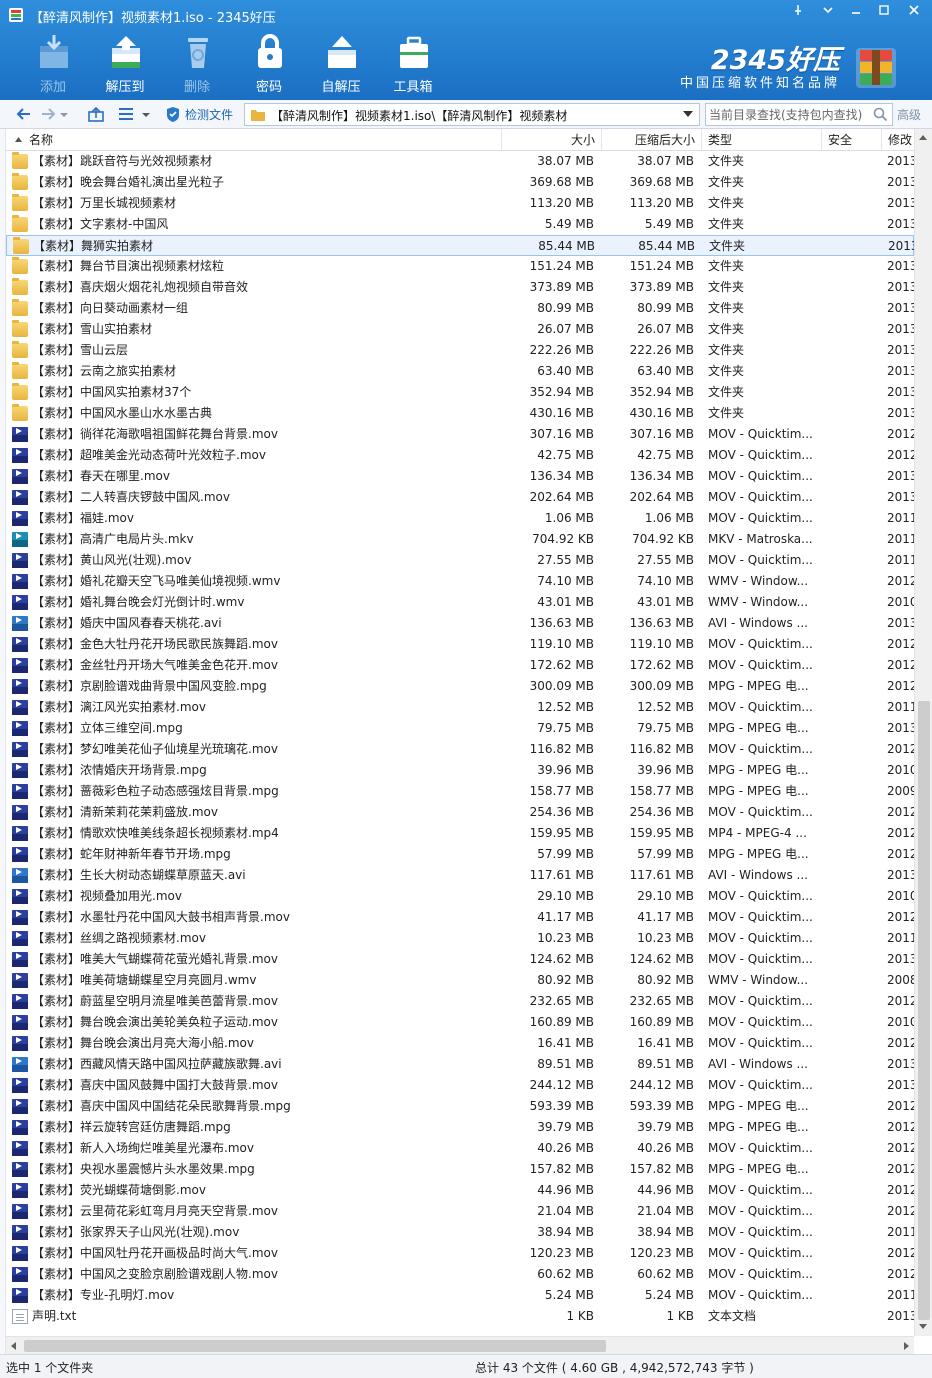 The image size is (932, 1378). Describe the element at coordinates (472, 114) in the screenshot. I see `path-combobox: 【醉清风制作】视频素材1.iso\【醉清风制作】视频素材` at that location.